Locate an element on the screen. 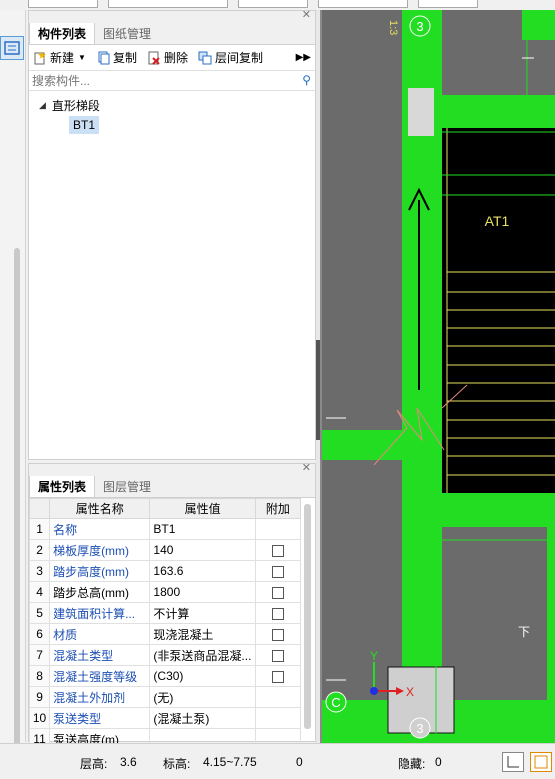 This screenshot has height=779, width=555. property-row: 9 混凝土外加剂 (无) is located at coordinates (165, 697).